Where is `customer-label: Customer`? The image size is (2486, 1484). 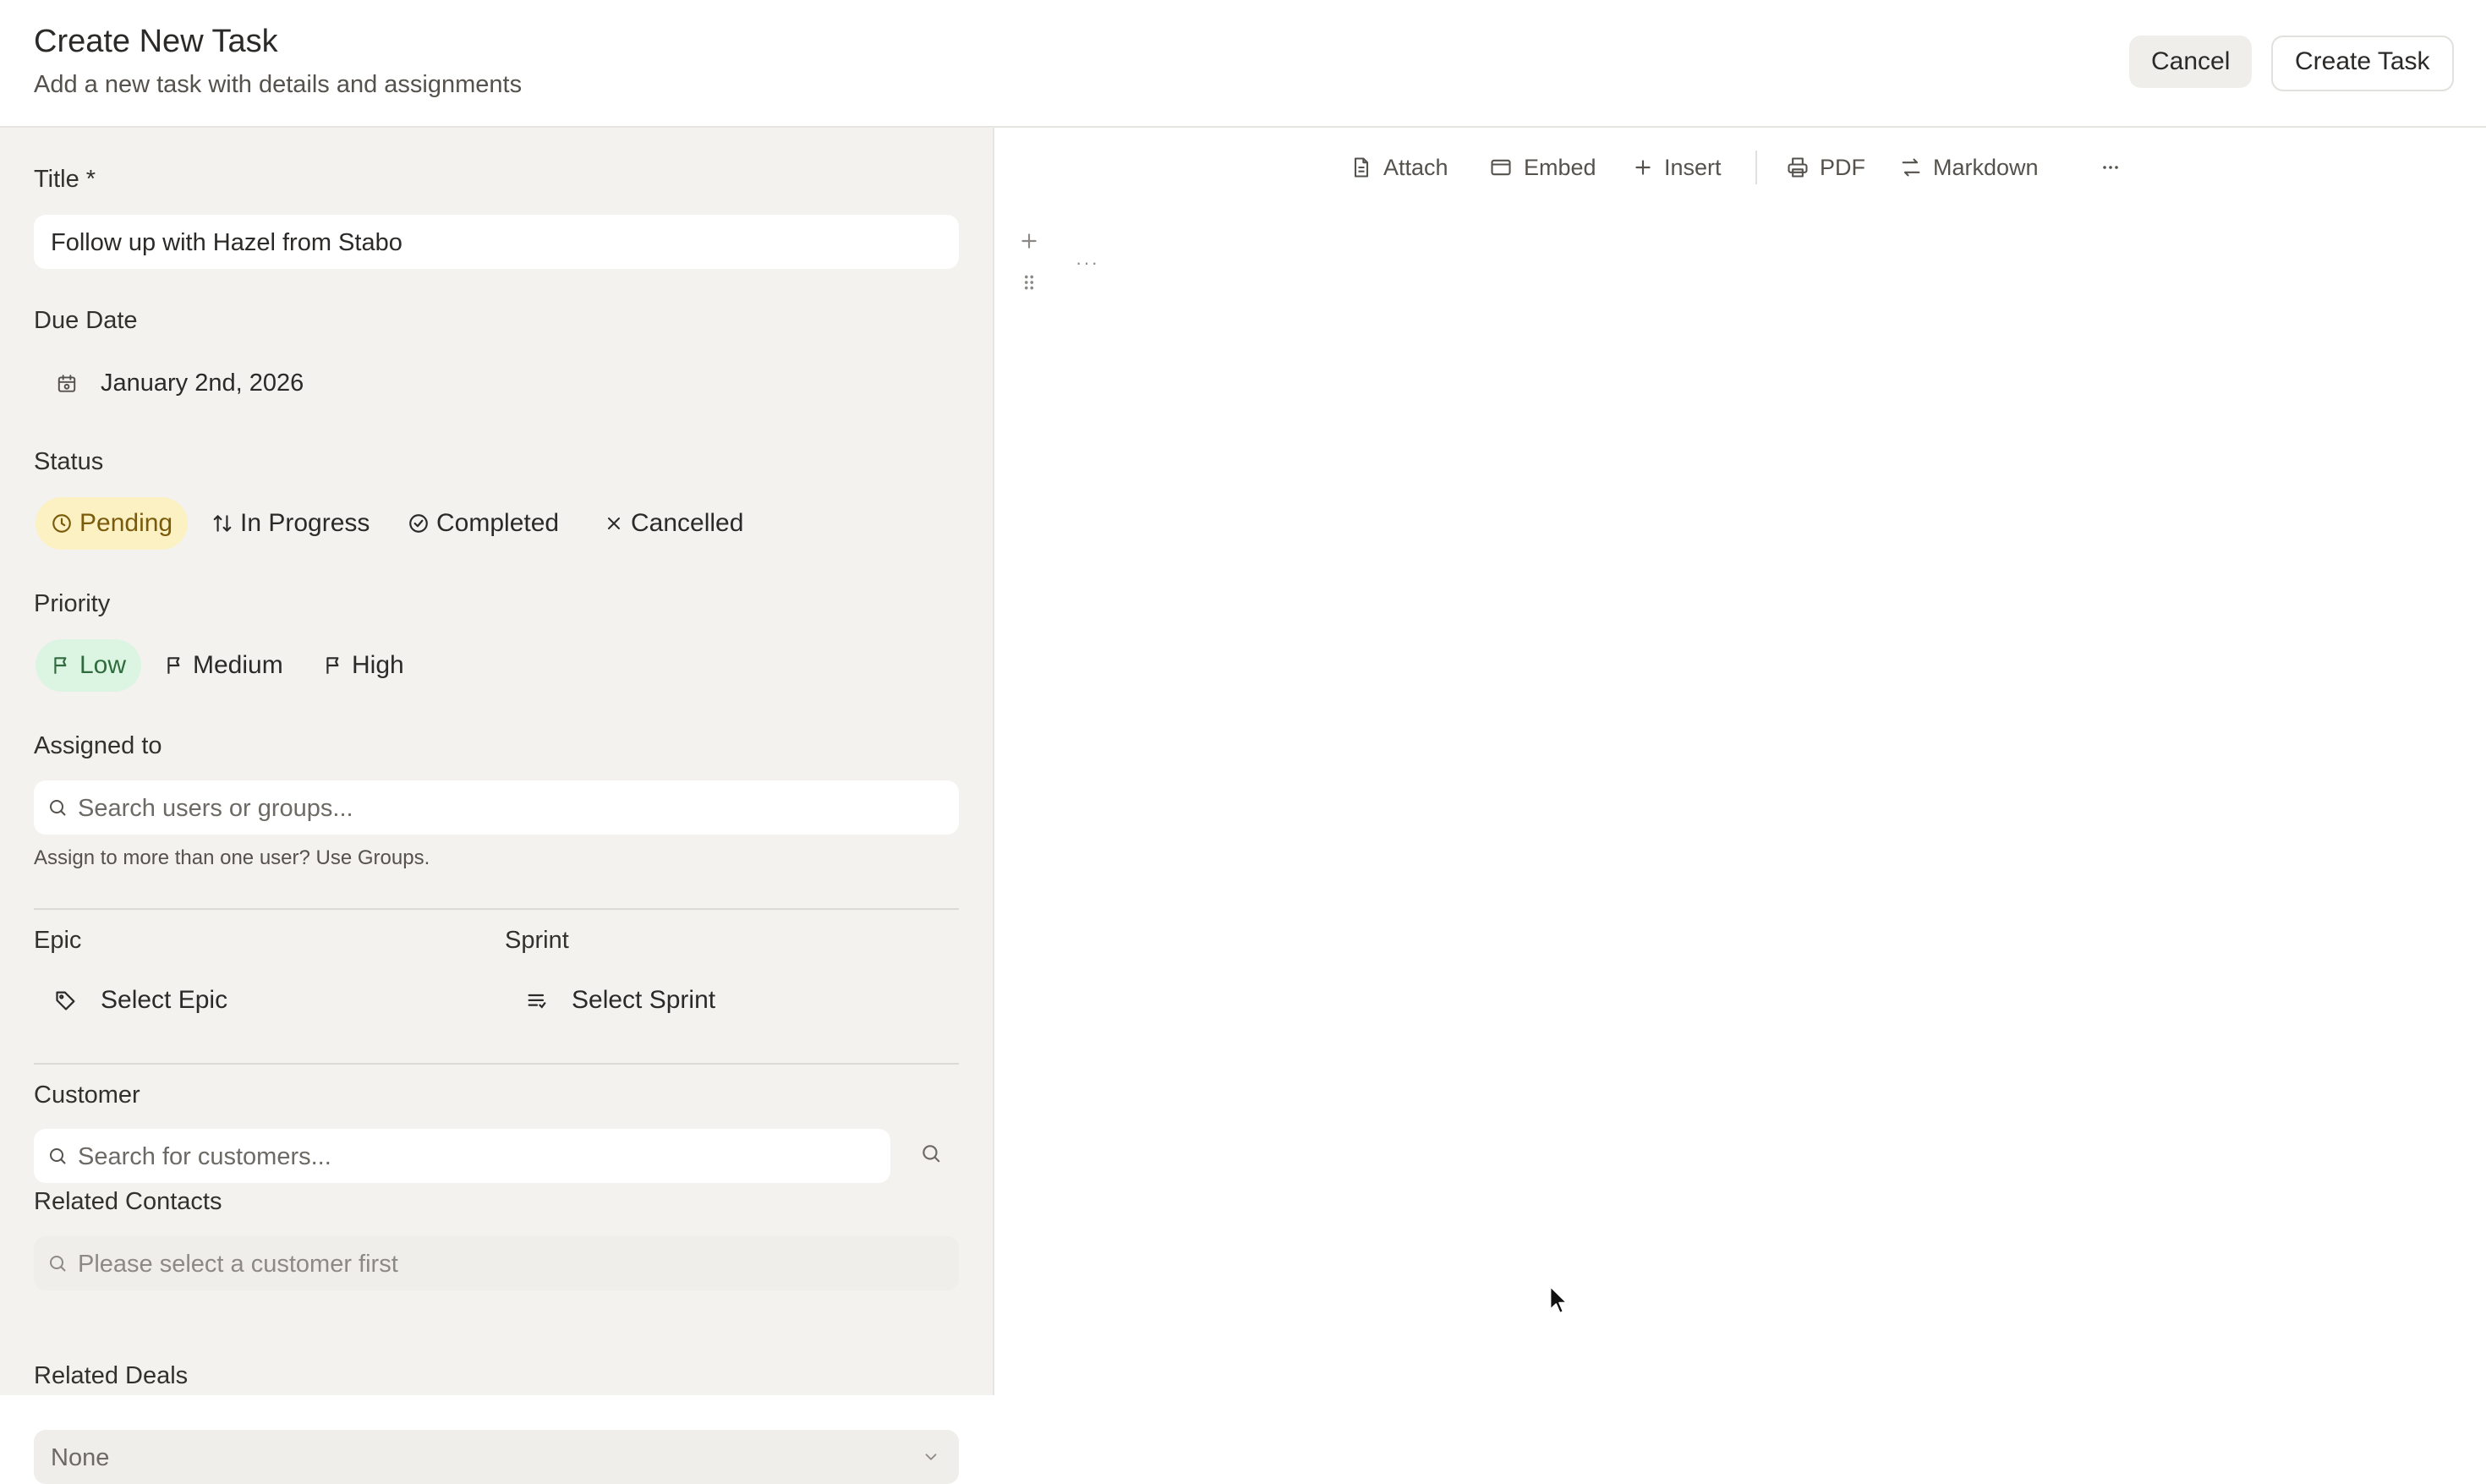
customer-label: Customer is located at coordinates (87, 1095).